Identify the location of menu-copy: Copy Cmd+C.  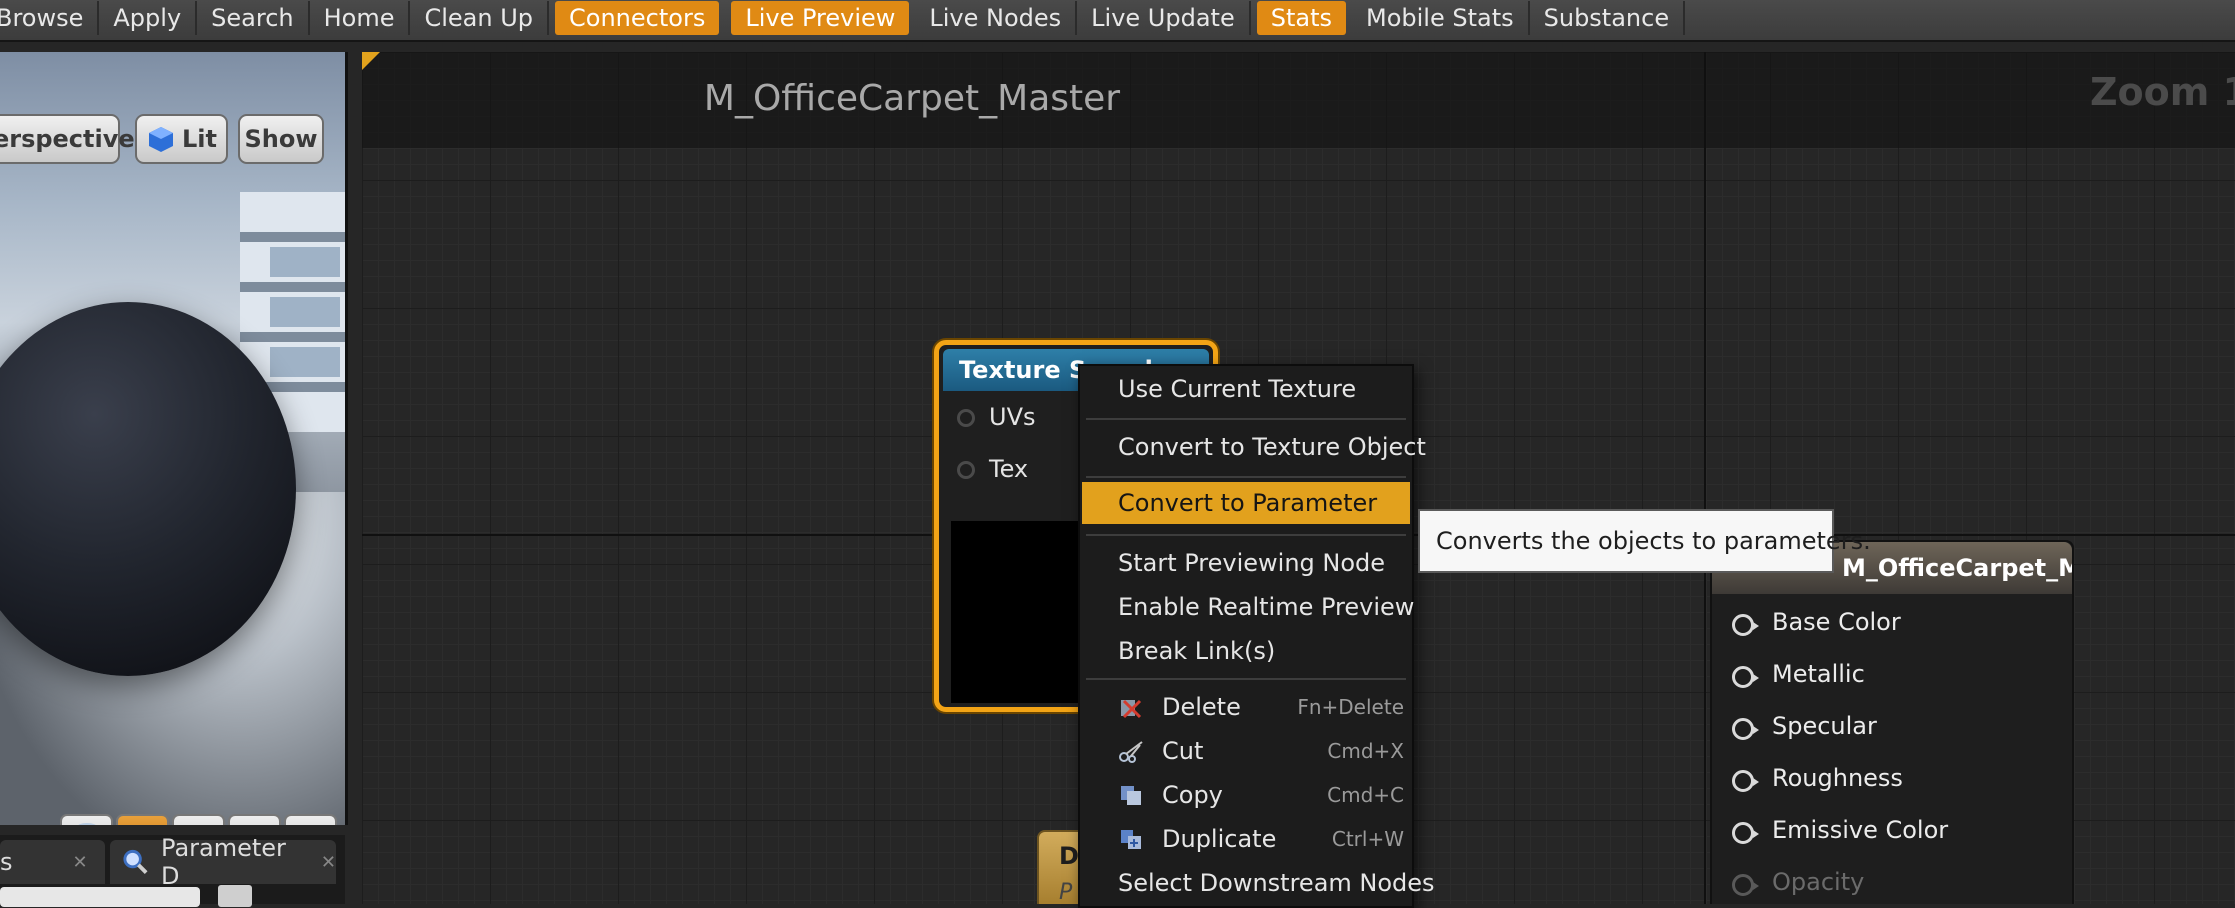
(1246, 795).